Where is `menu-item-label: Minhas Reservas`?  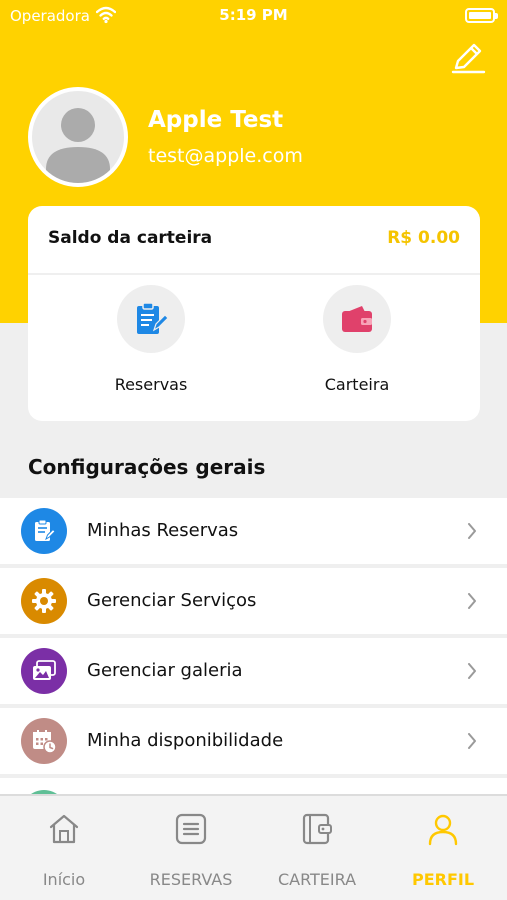 menu-item-label: Minhas Reservas is located at coordinates (163, 530).